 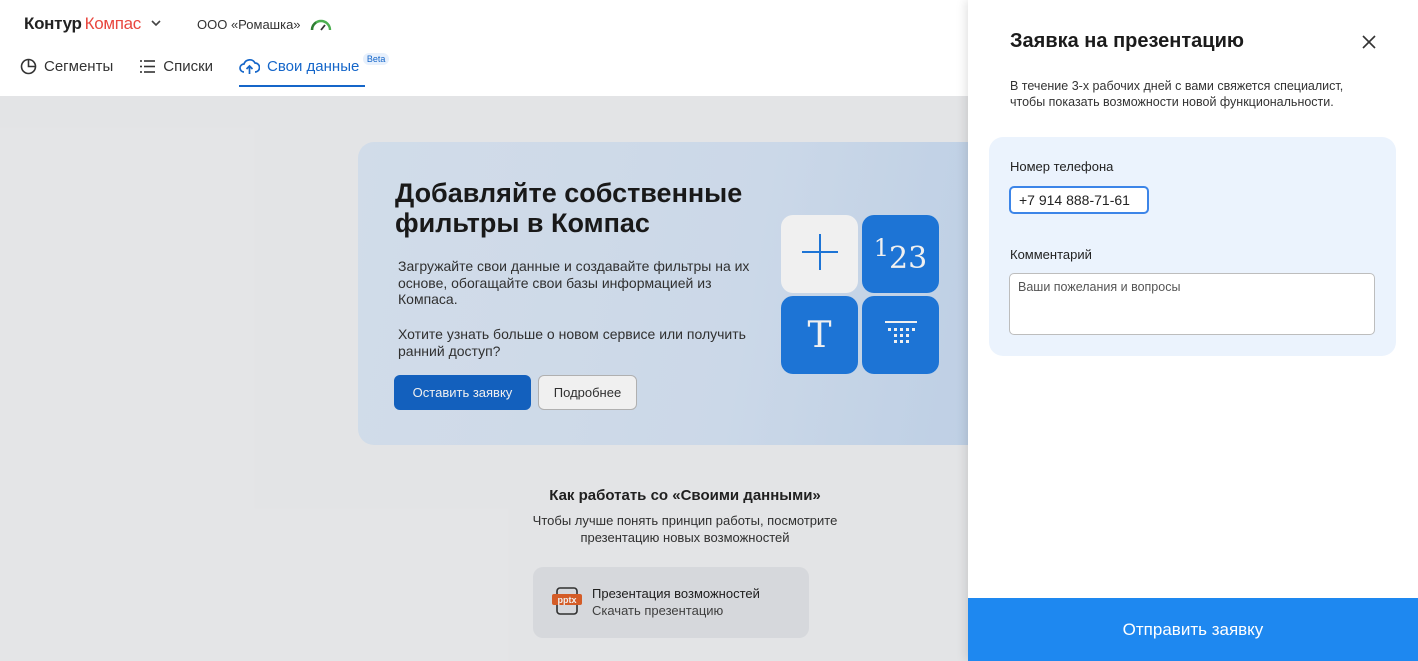 What do you see at coordinates (1369, 42) in the screenshot?
I see `close-icon` at bounding box center [1369, 42].